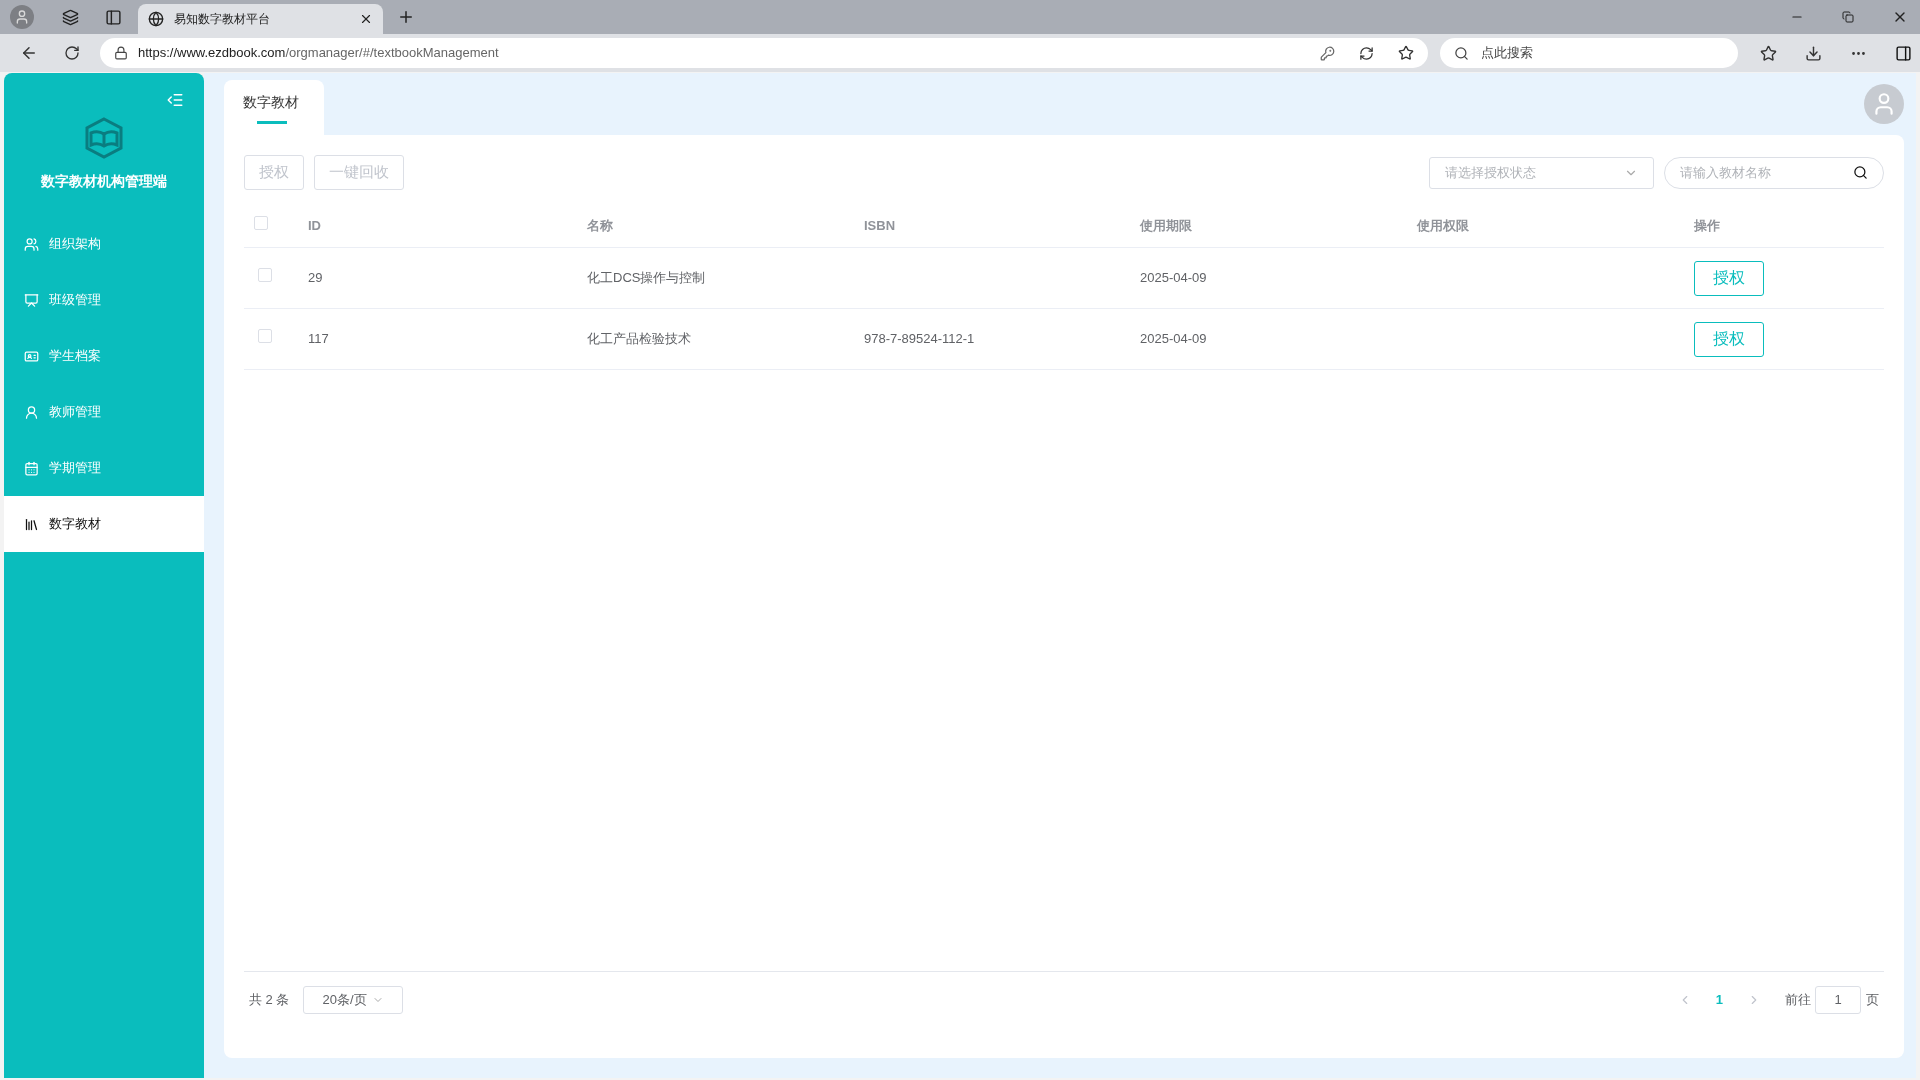  Describe the element at coordinates (1443, 225) in the screenshot. I see `column-header: 使用权限` at that location.